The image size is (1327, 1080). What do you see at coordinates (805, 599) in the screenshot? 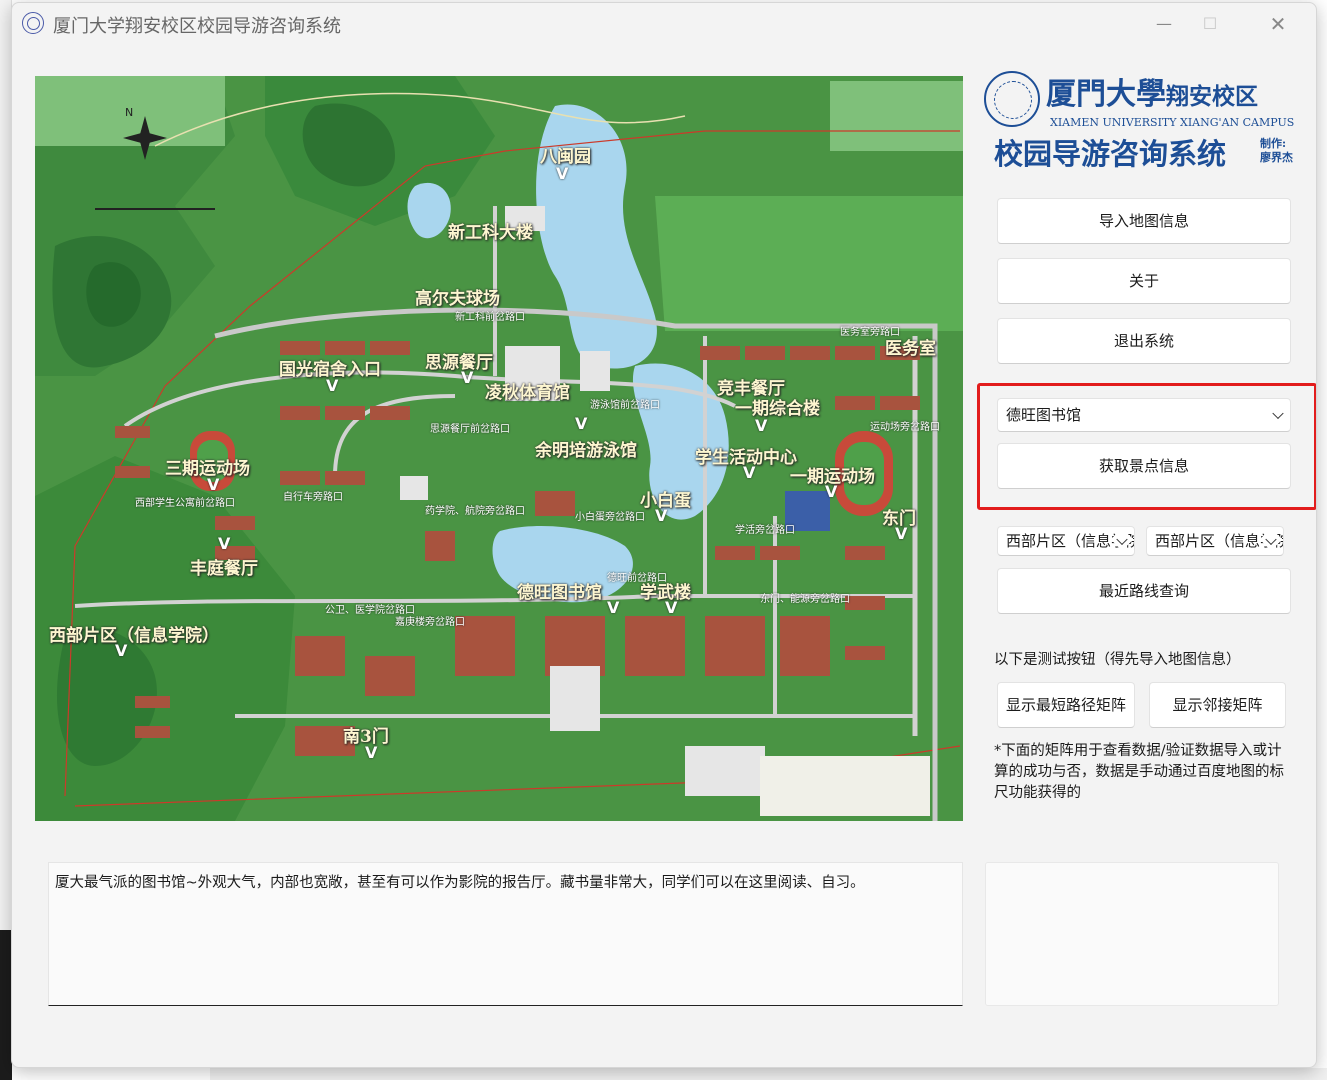
I see `map-junction-label: 东门、能源旁岔路口` at bounding box center [805, 599].